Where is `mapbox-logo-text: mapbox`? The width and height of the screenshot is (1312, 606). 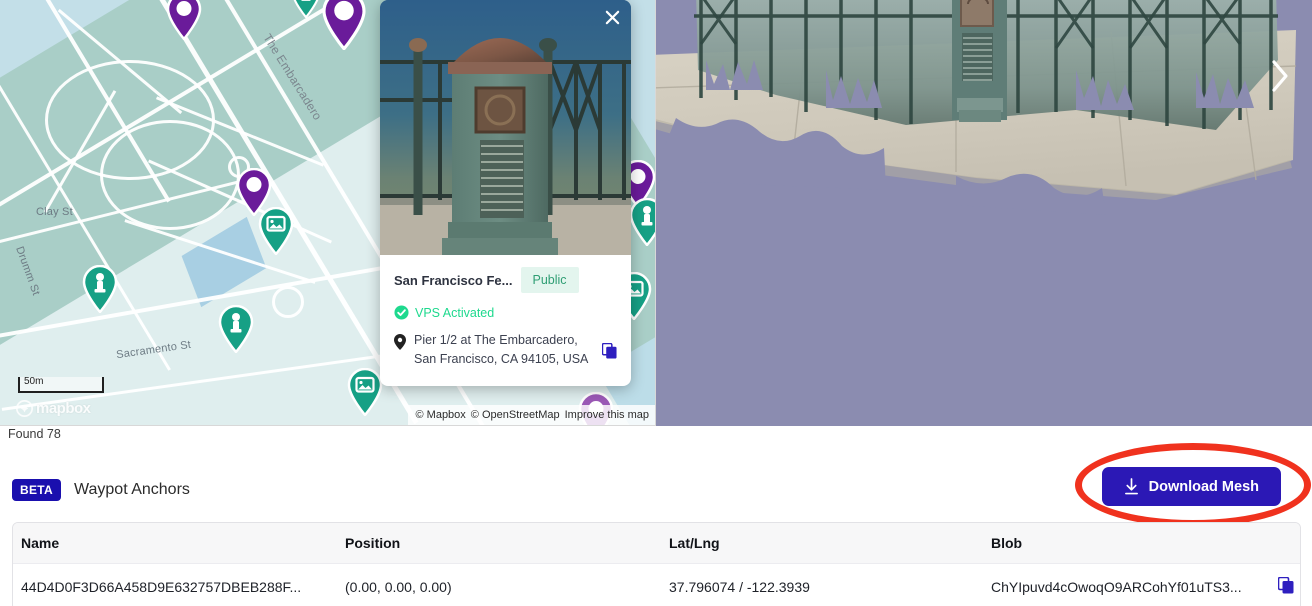
mapbox-logo-text: mapbox is located at coordinates (63, 408).